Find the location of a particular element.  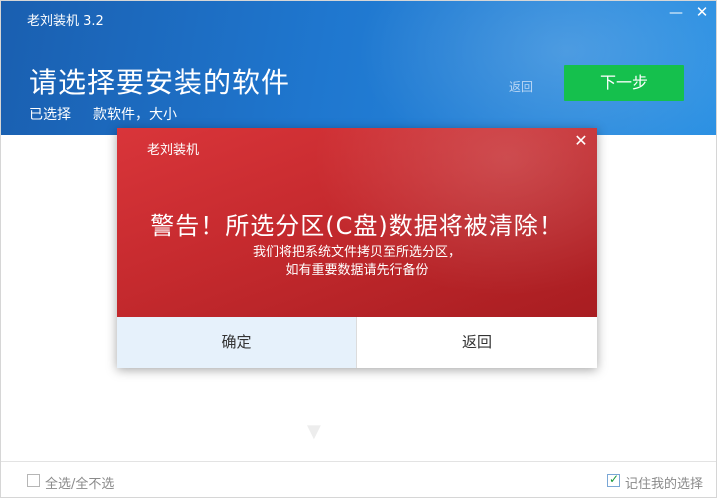

minimize-icon: — is located at coordinates (676, 13).